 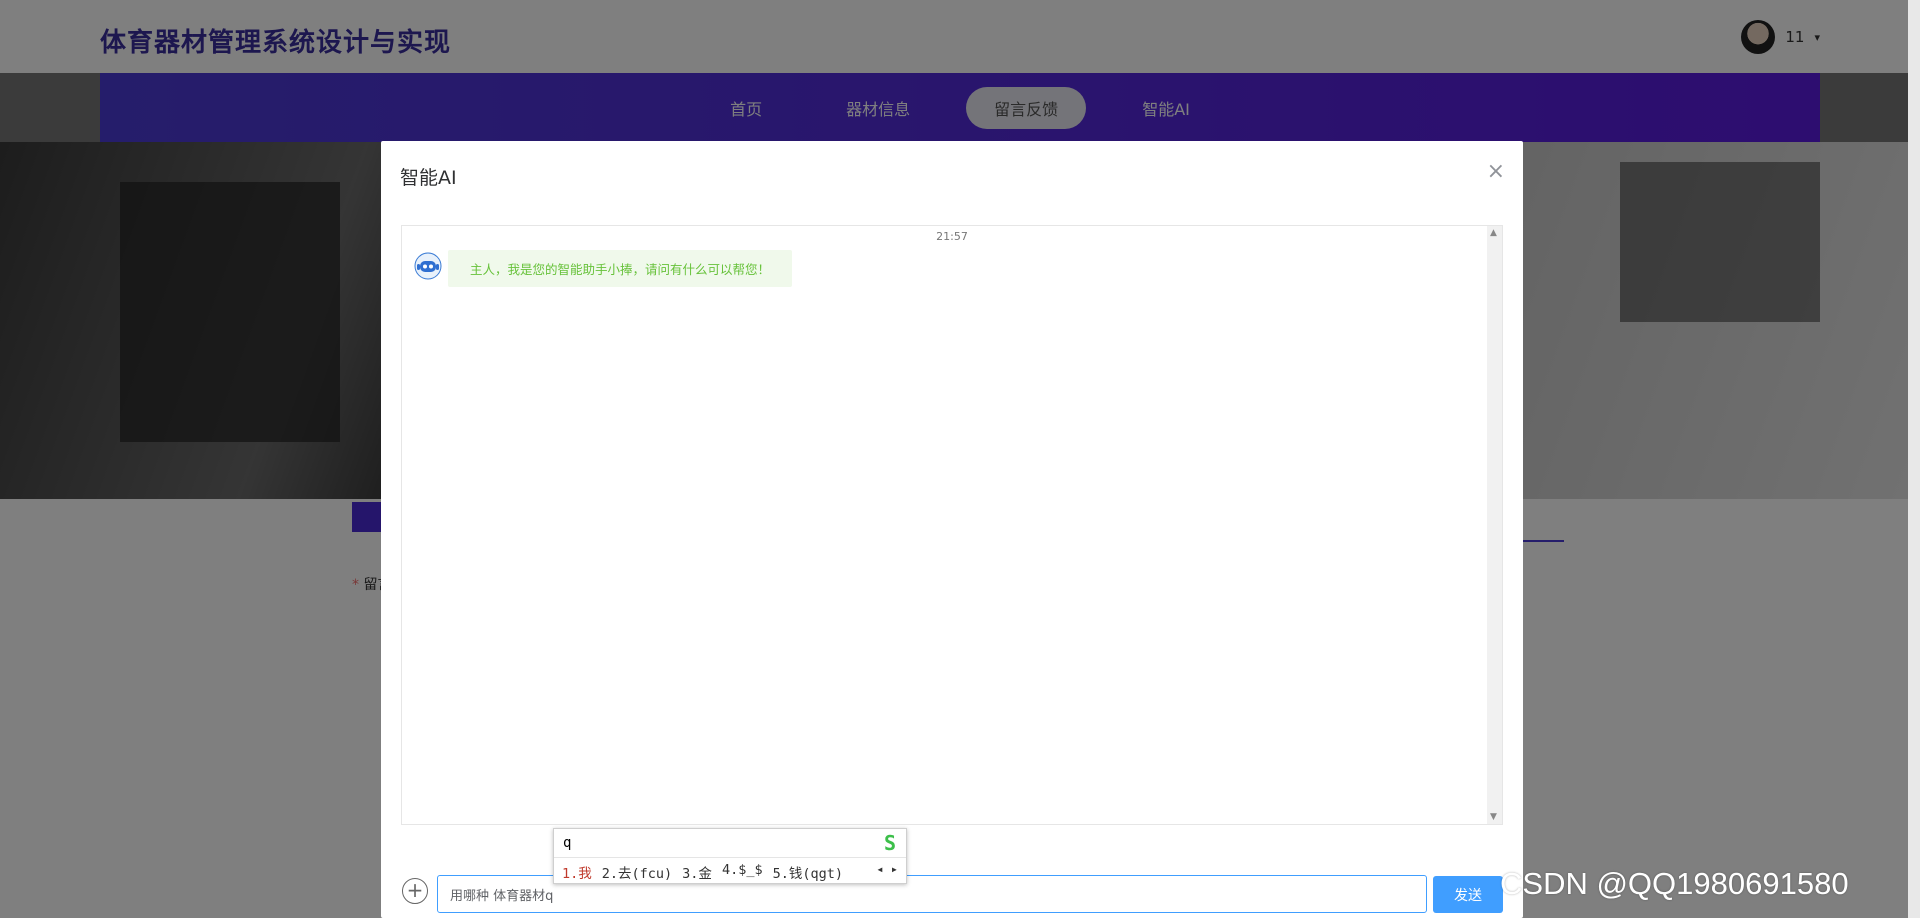 What do you see at coordinates (428, 266) in the screenshot?
I see `robot-icon` at bounding box center [428, 266].